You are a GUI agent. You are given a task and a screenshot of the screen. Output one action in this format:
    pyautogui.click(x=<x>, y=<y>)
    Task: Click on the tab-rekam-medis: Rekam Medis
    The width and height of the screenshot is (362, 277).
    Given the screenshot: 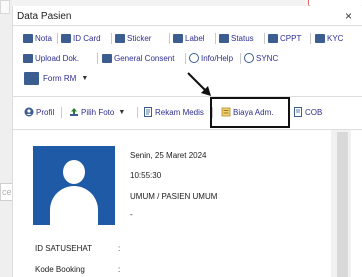 What is the action you would take?
    pyautogui.click(x=173, y=112)
    